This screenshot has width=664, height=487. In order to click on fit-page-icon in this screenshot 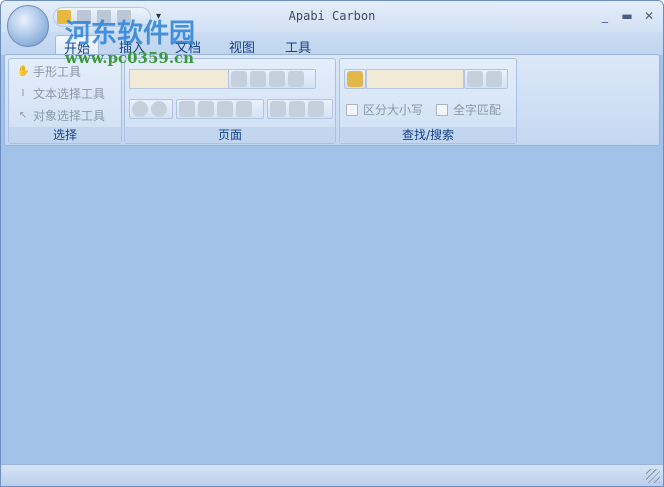, I will do `click(316, 109)`.